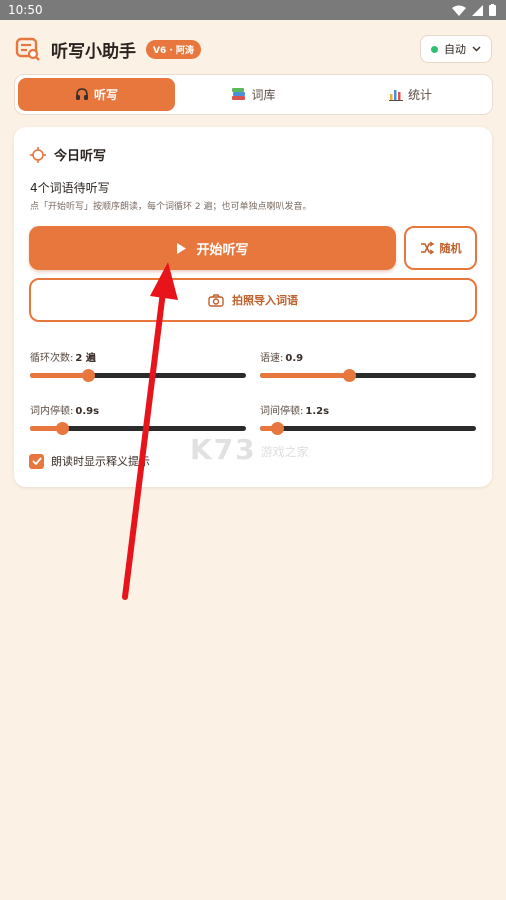  What do you see at coordinates (253, 49) in the screenshot?
I see `app-header: 听写小助手 V6 · 阿涛 自动` at bounding box center [253, 49].